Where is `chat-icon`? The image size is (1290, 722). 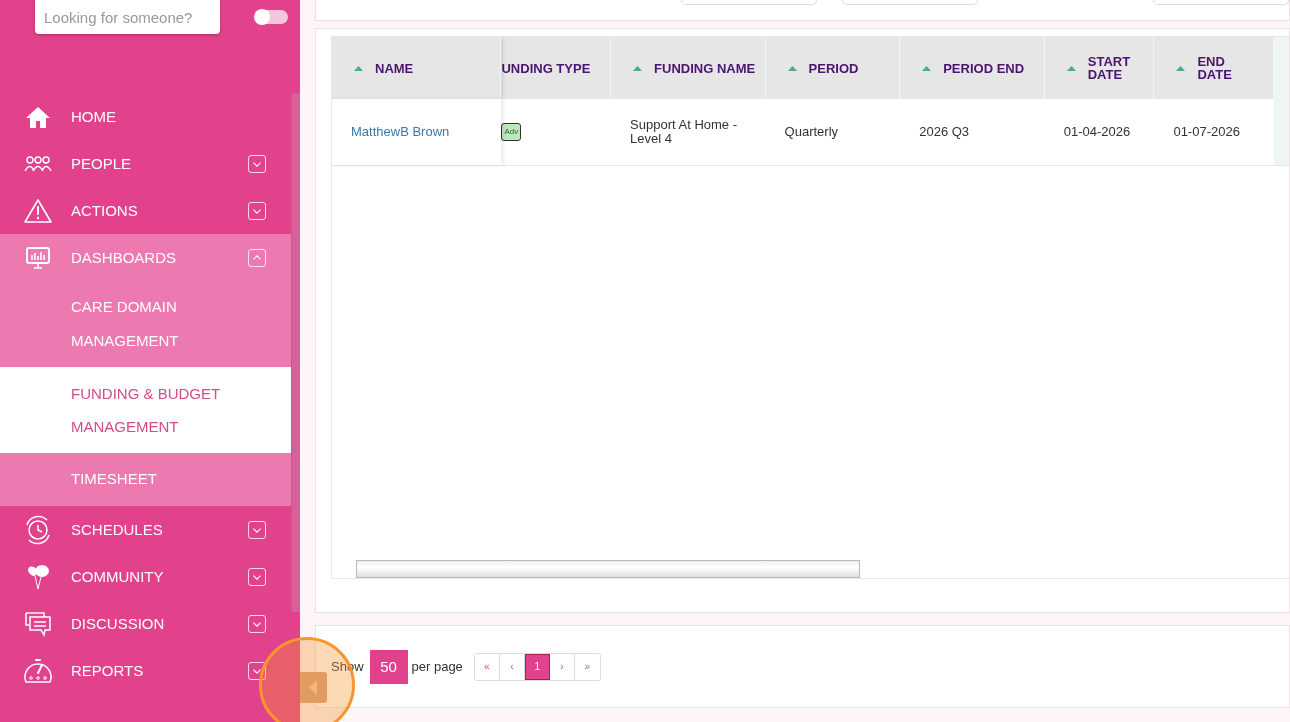
chat-icon is located at coordinates (38, 623).